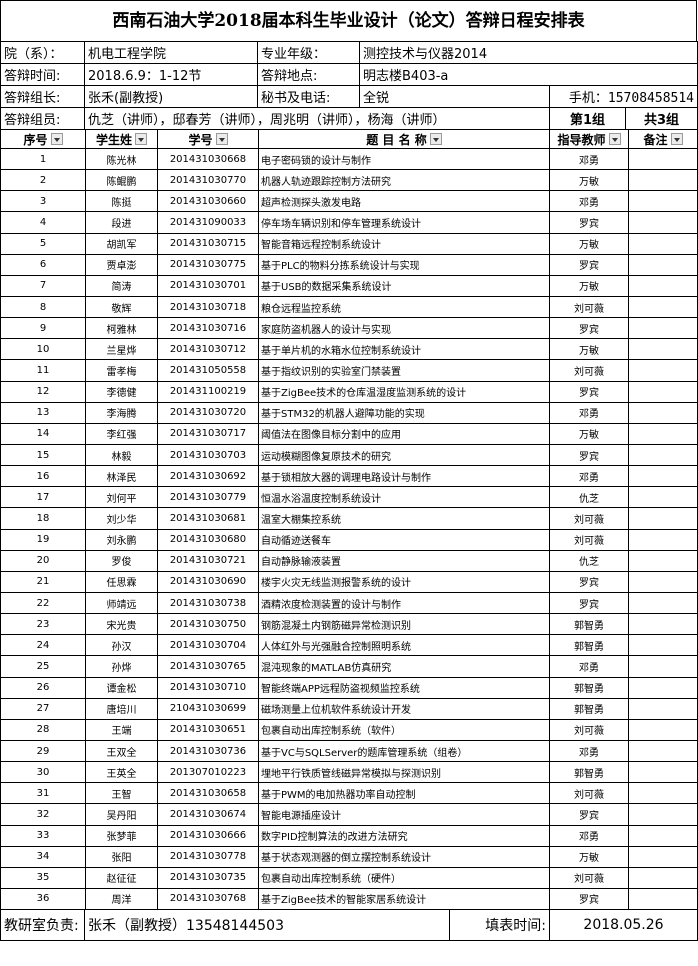 The height and width of the screenshot is (966, 698). I want to click on student-name: 陈光林, so click(121, 159).